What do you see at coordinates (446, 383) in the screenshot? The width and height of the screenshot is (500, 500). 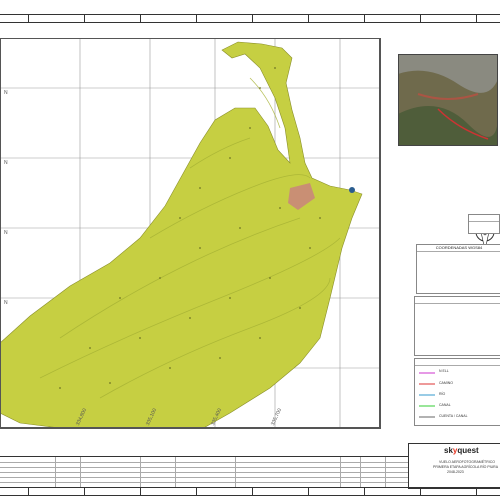 I see `legend-item: CAMINO` at bounding box center [446, 383].